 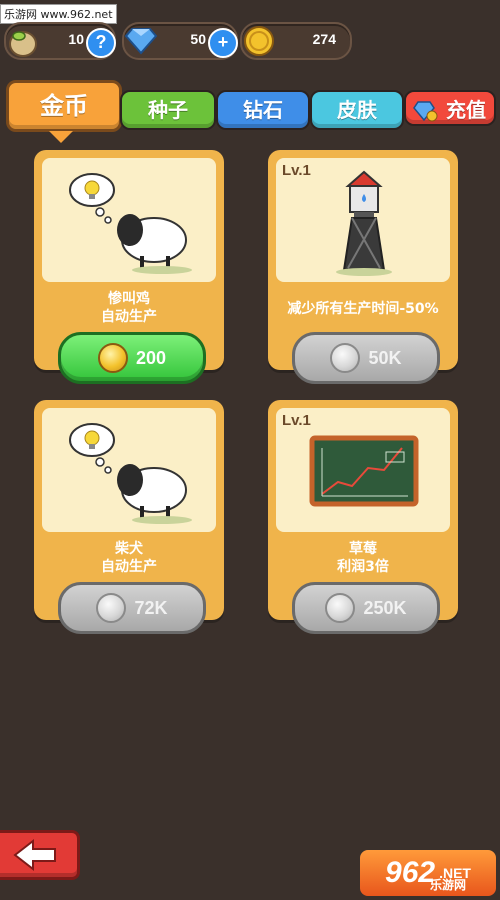 I want to click on back-button, so click(x=40, y=855).